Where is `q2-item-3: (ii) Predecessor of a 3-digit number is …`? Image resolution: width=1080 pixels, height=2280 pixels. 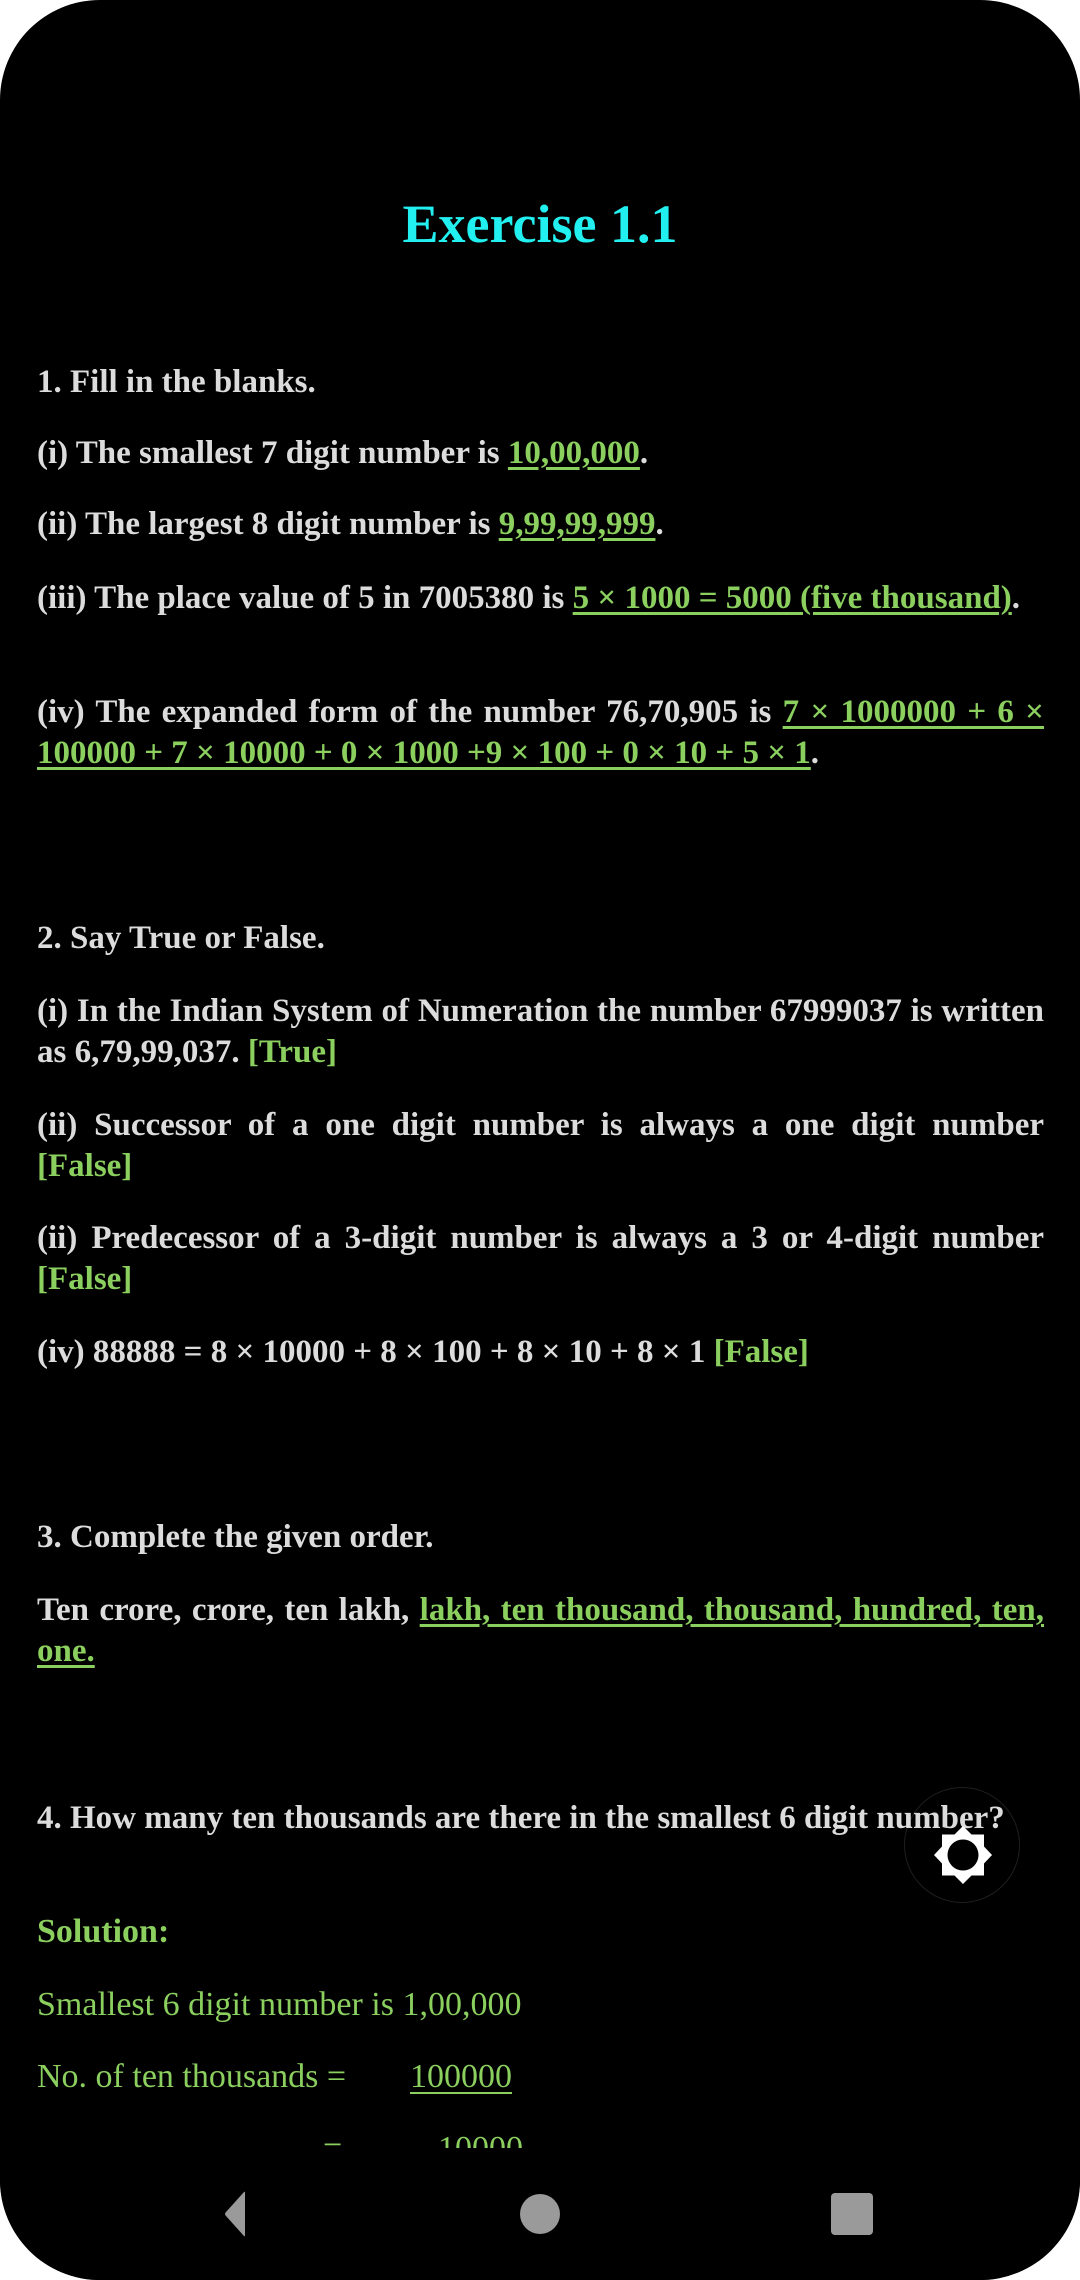 q2-item-3: (ii) Predecessor of a 3-digit number is … is located at coordinates (540, 1259).